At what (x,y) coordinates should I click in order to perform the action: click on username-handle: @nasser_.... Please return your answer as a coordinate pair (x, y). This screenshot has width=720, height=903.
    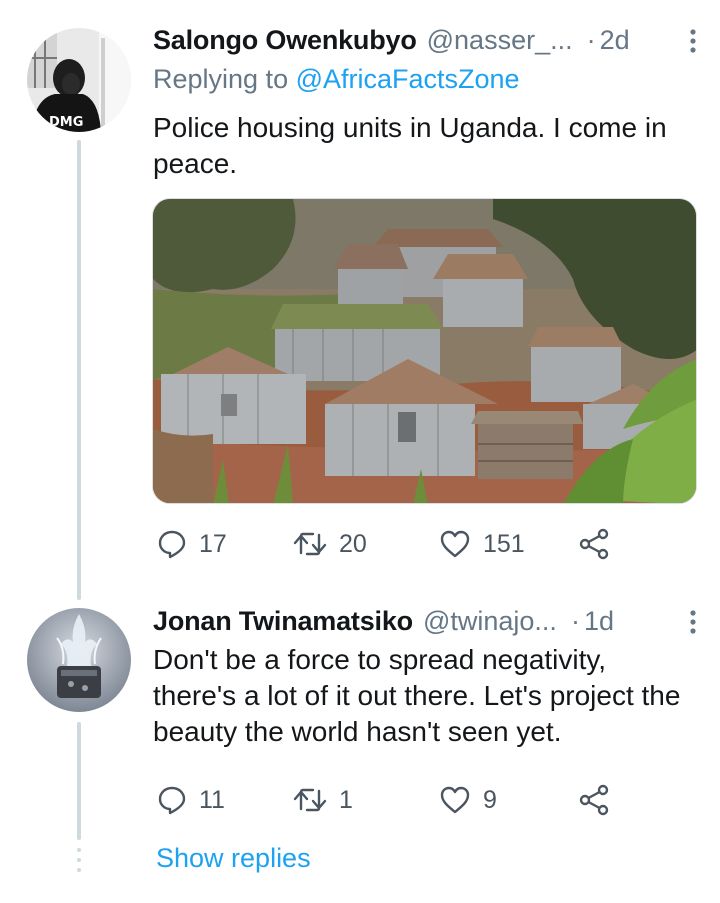
    Looking at the image, I should click on (500, 40).